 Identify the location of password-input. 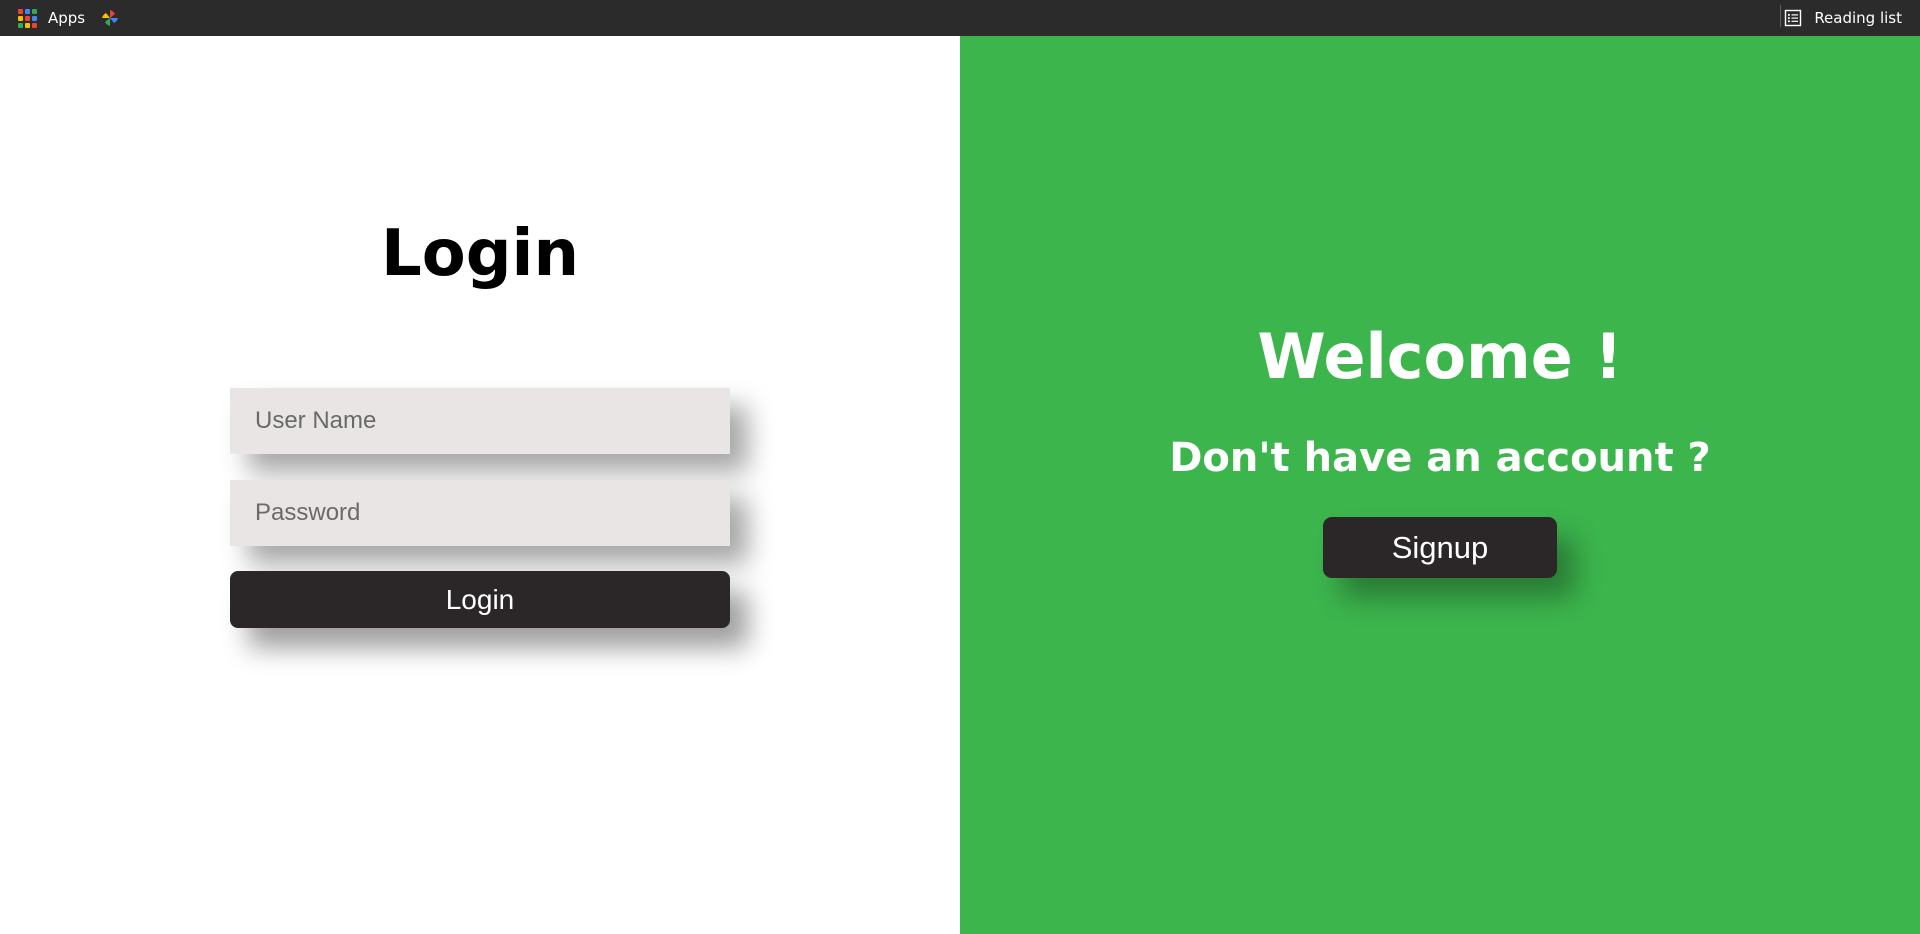
(480, 513).